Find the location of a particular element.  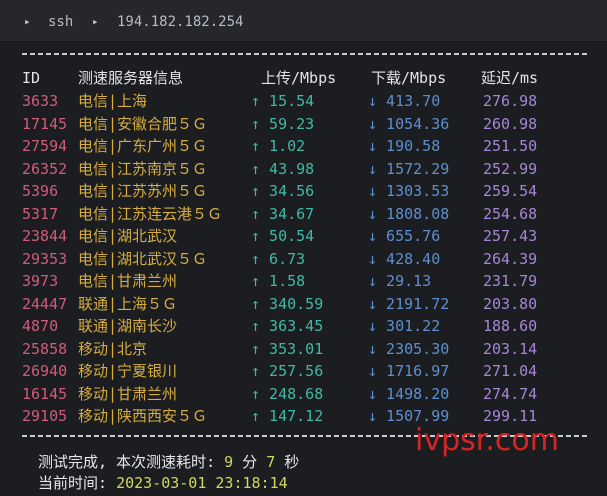

row-upload: ↑ 257.56 is located at coordinates (287, 371).